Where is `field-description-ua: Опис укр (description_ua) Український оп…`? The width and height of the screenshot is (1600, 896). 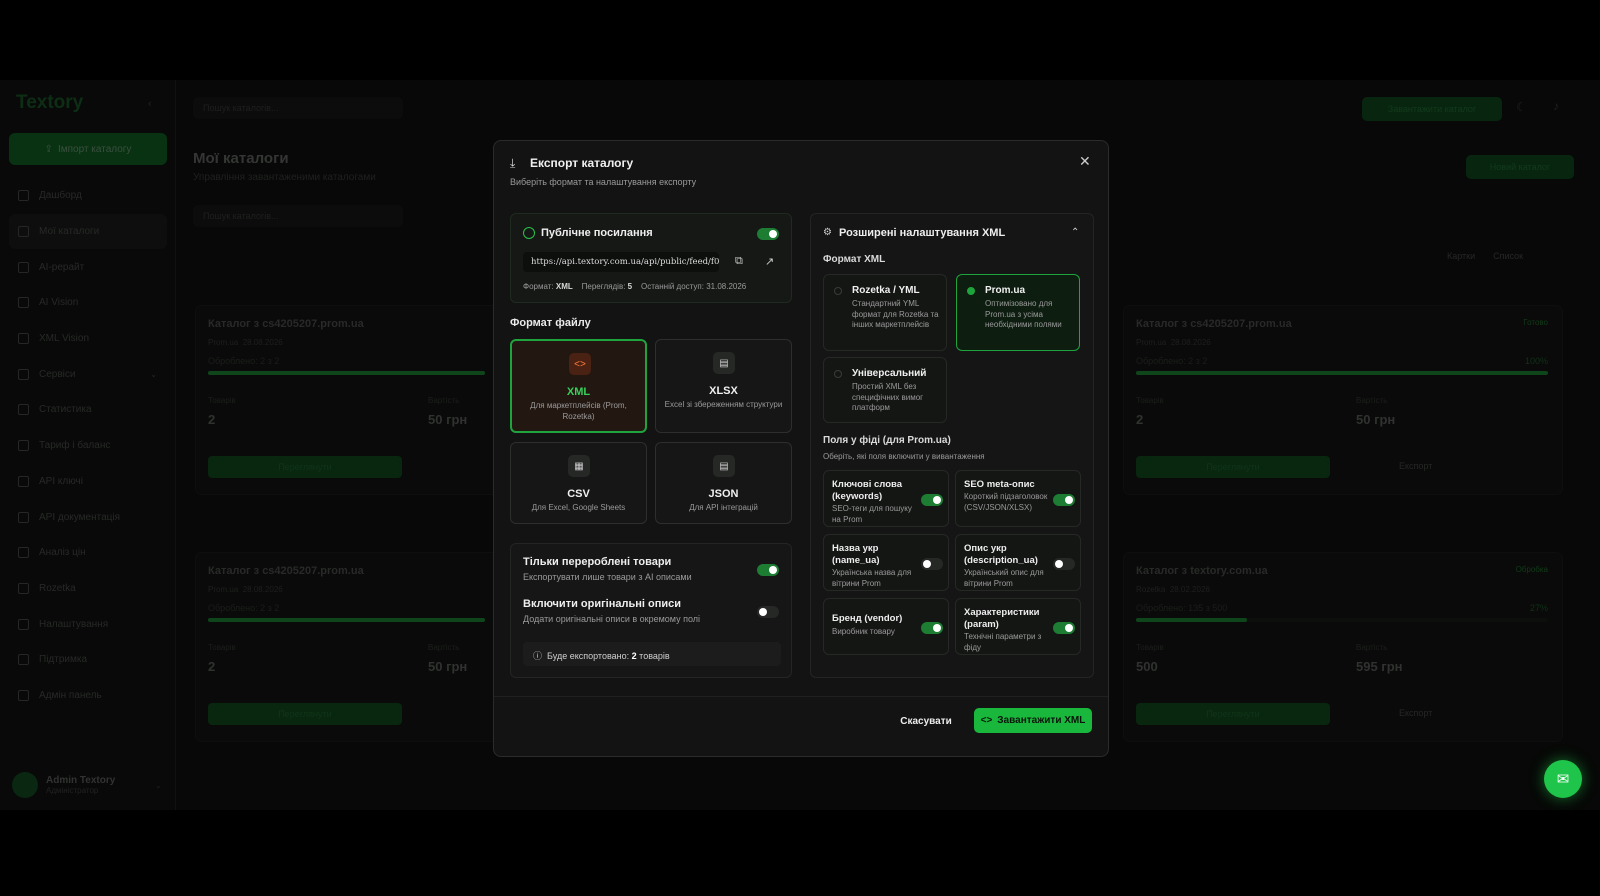
field-description-ua: Опис укр (description_ua) Український оп… is located at coordinates (1018, 562).